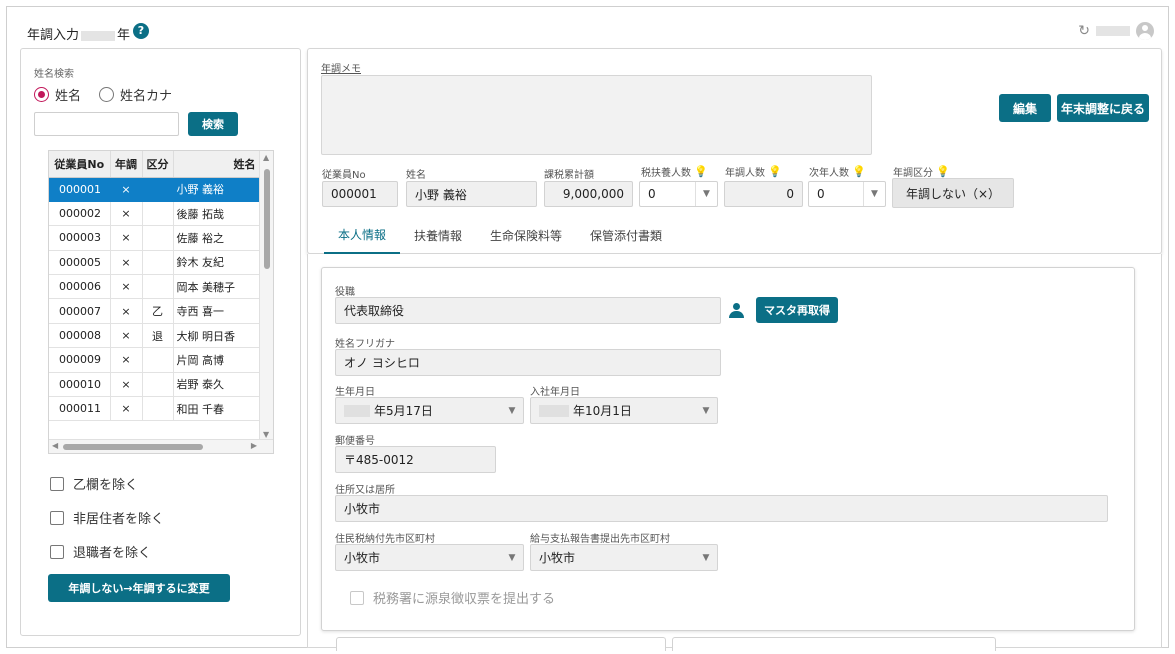 This screenshot has height=654, width=1175. Describe the element at coordinates (155, 238) in the screenshot. I see `table-row: 000003 × 佐藤 裕之` at that location.